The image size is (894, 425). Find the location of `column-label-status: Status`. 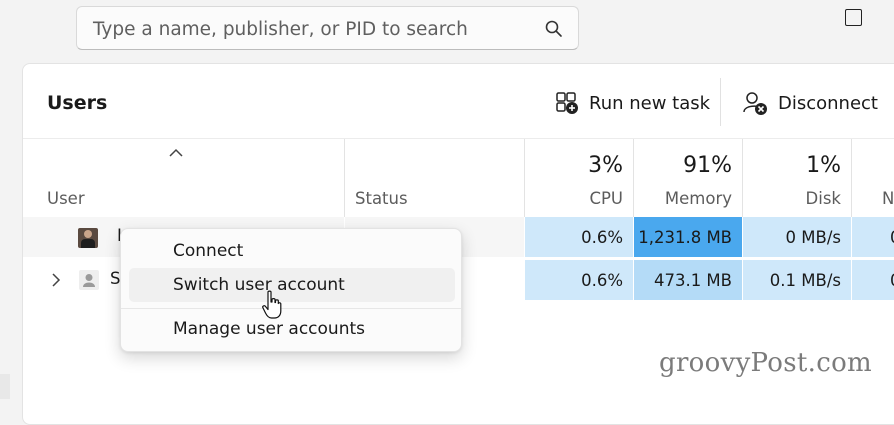

column-label-status: Status is located at coordinates (381, 198).